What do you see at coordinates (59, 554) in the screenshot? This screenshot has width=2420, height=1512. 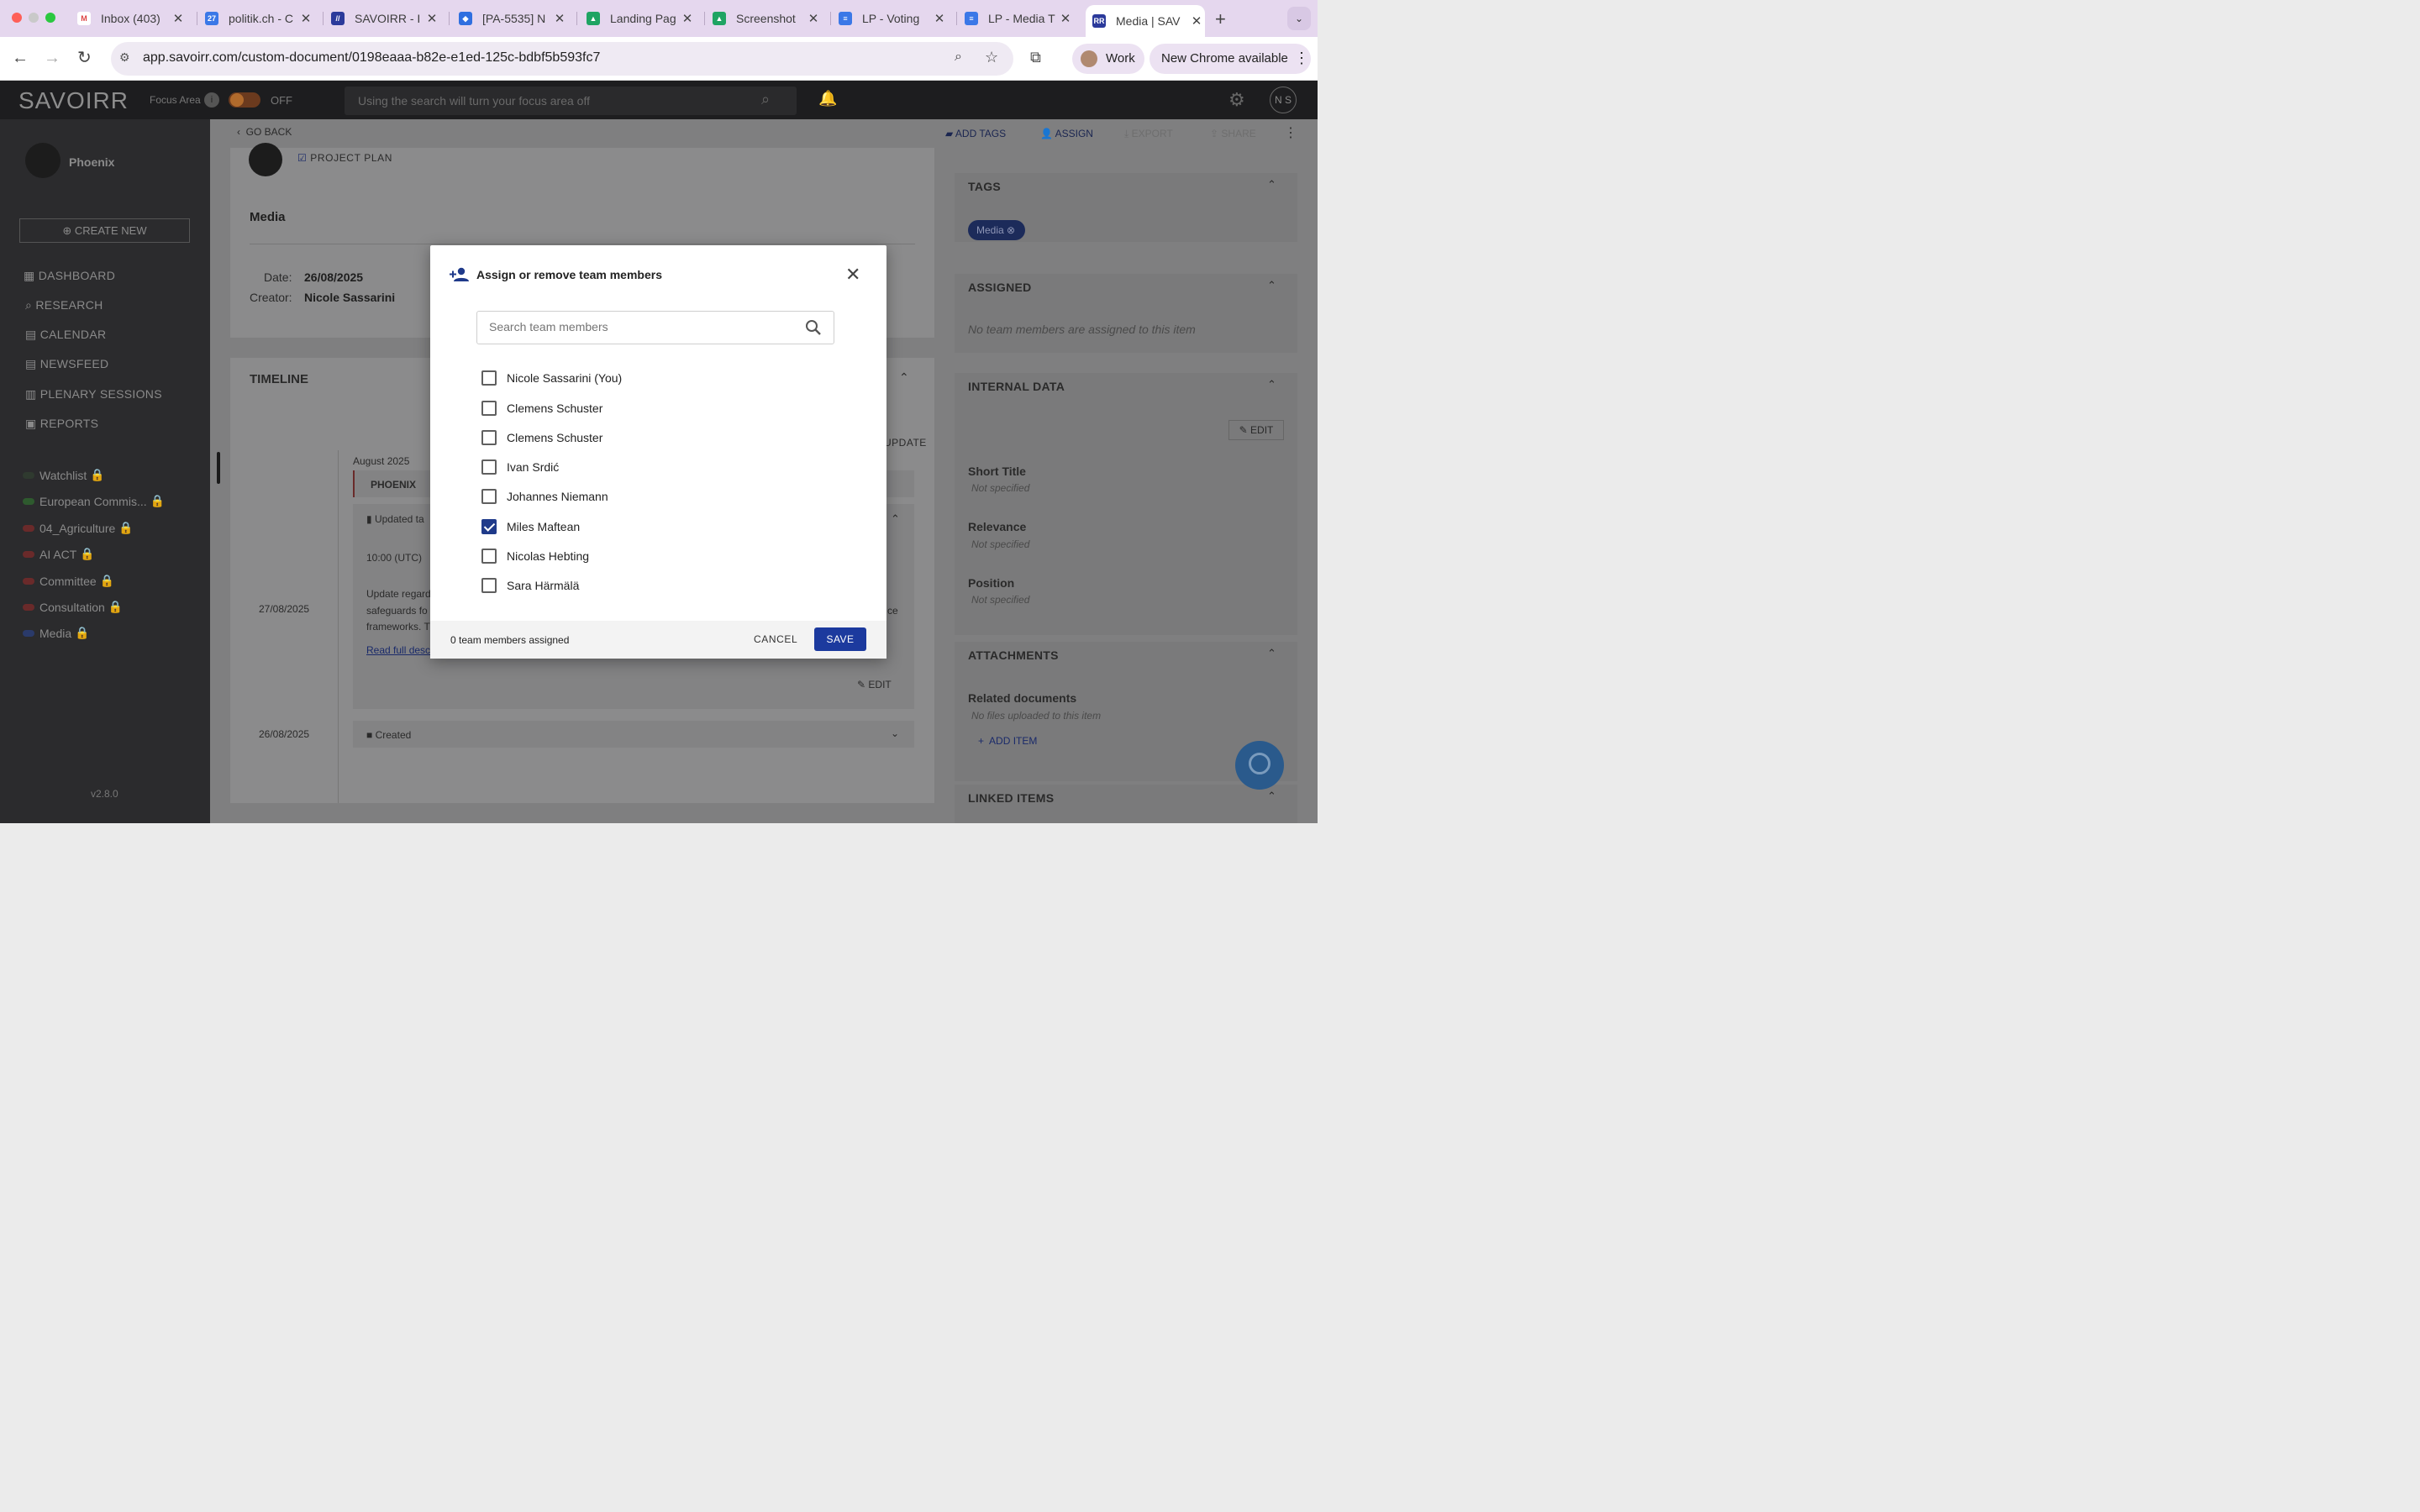 I see `watchlist-item: AI ACT 🔒` at bounding box center [59, 554].